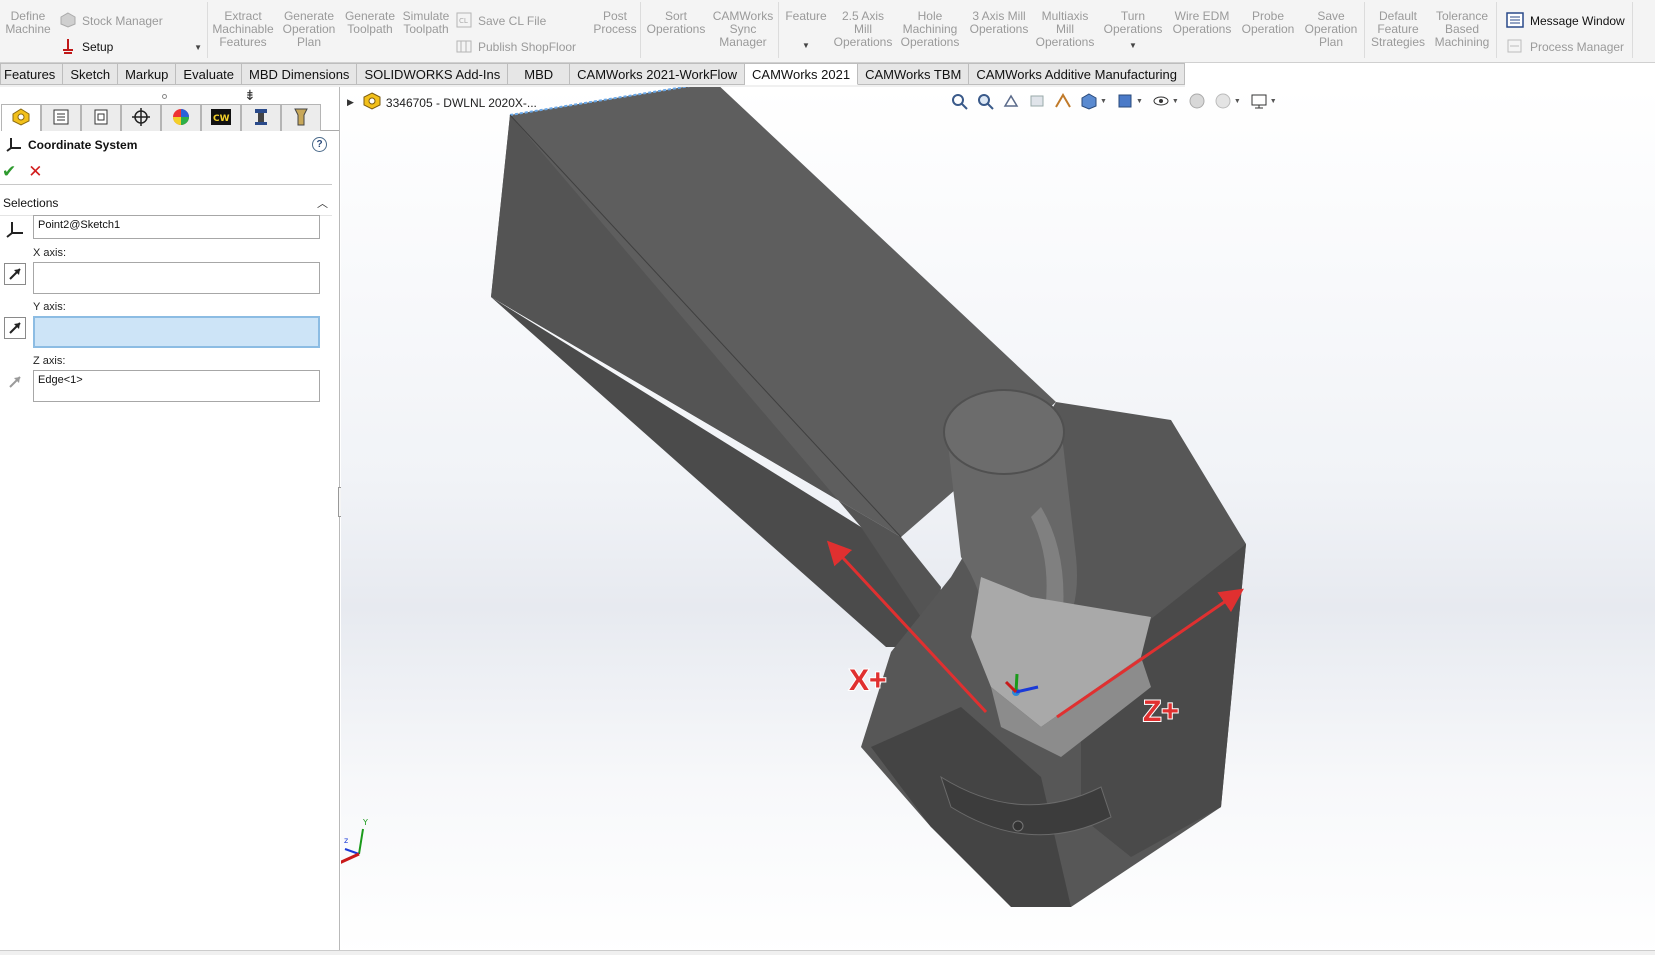 This screenshot has height=955, width=1655. What do you see at coordinates (802, 74) in the screenshot?
I see `tab-camworks-2021: CAMWorks 2021` at bounding box center [802, 74].